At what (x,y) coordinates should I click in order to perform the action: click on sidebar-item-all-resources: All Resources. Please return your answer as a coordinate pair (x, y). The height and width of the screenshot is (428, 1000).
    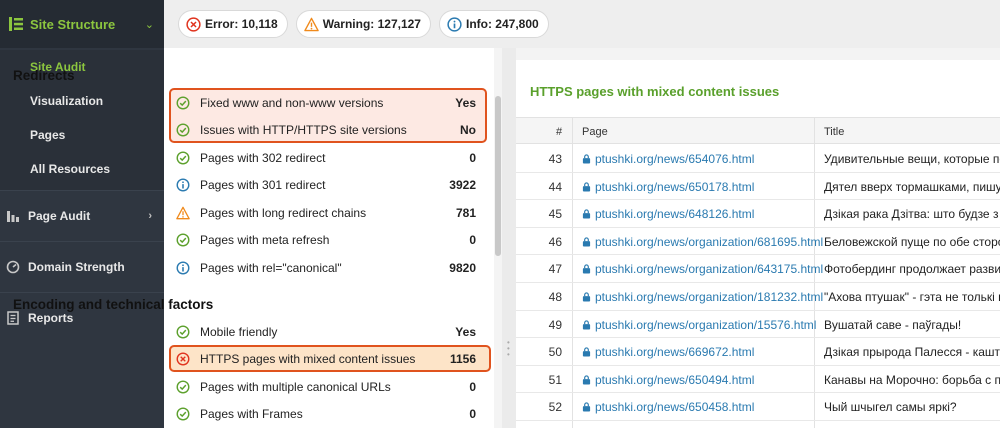
    Looking at the image, I should click on (82, 169).